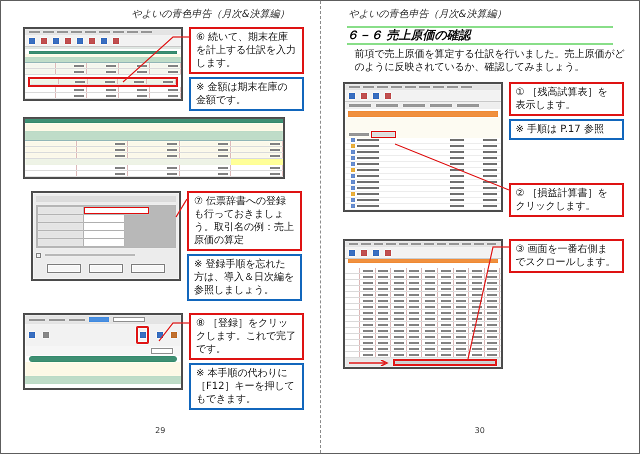  What do you see at coordinates (490, 61) in the screenshot?
I see `intro-paragraph: 前項で売上原価を算定する仕訳を行いました。売上原価がどのように反映されているか、確認してみましょう。` at bounding box center [490, 61].